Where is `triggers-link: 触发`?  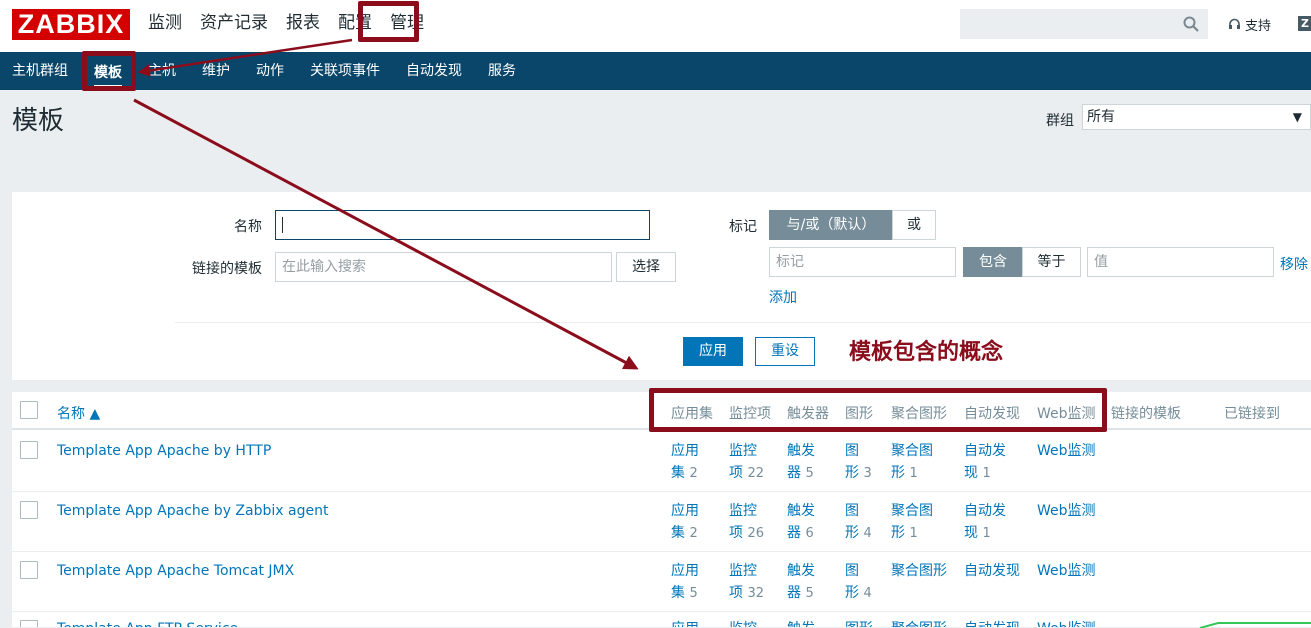
triggers-link: 触发 is located at coordinates (801, 622).